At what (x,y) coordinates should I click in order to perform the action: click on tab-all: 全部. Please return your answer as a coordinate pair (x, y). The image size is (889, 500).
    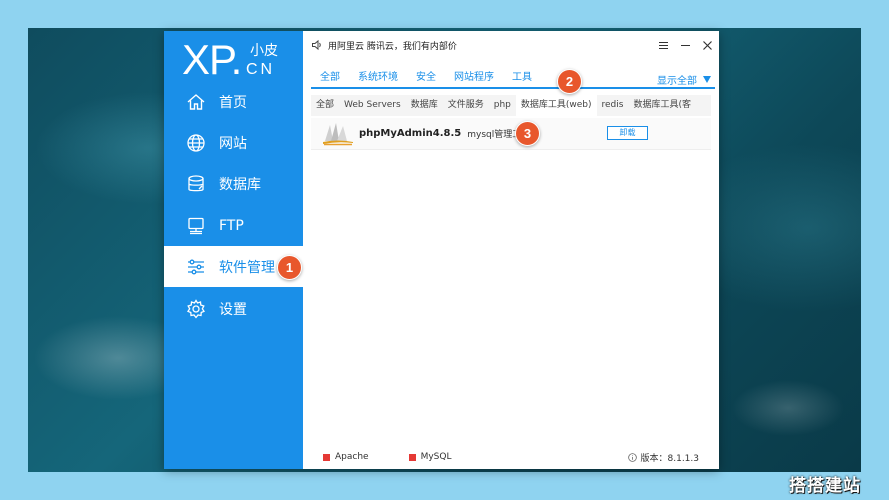
    Looking at the image, I should click on (330, 77).